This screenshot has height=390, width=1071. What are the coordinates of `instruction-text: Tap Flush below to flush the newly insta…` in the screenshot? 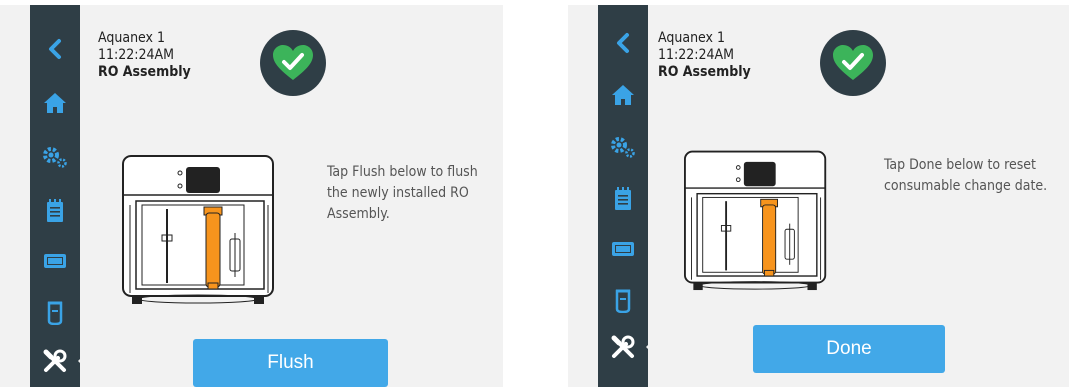 It's located at (402, 193).